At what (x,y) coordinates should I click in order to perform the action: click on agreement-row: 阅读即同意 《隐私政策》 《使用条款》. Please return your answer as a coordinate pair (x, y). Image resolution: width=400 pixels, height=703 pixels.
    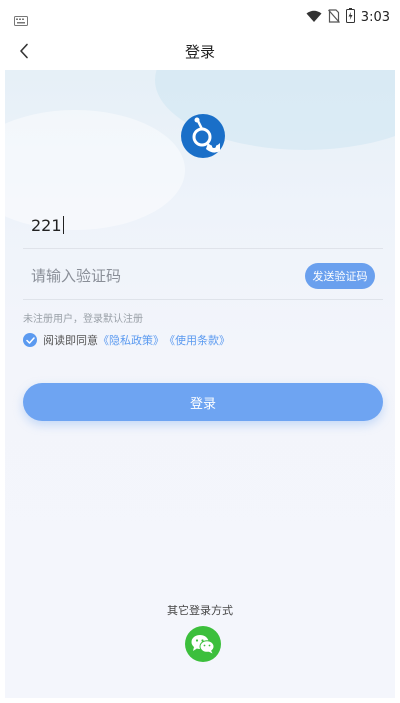
    Looking at the image, I should click on (126, 340).